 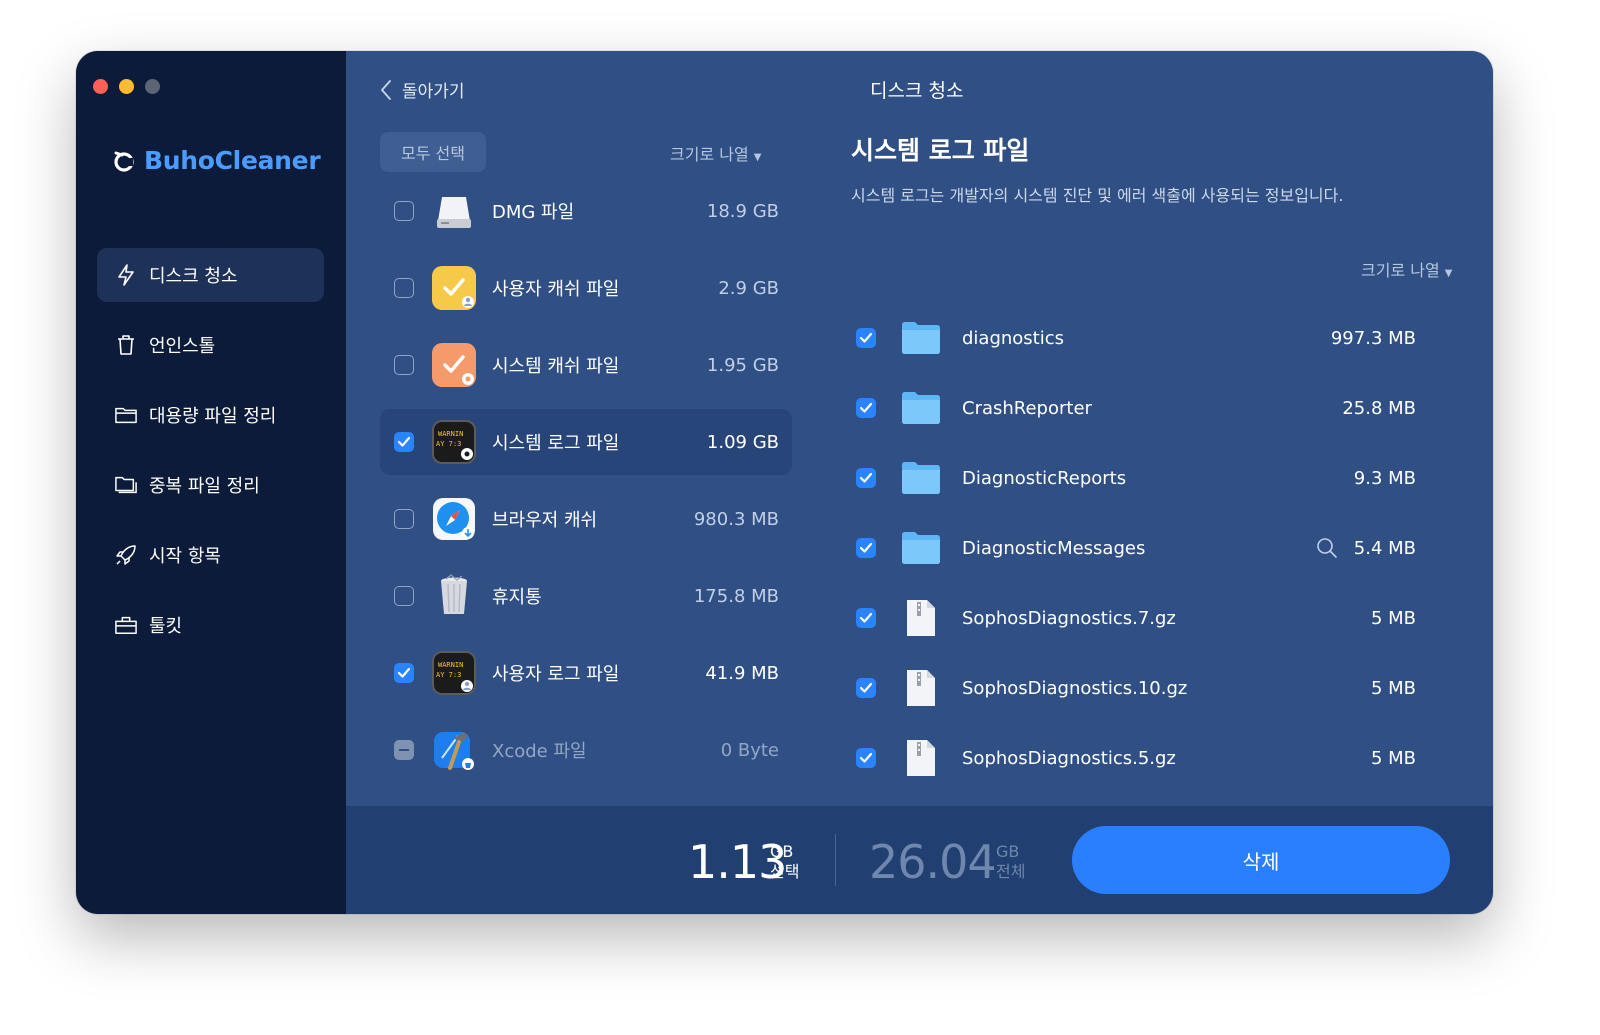 What do you see at coordinates (933, 862) in the screenshot?
I see `total-size-value: 26.04` at bounding box center [933, 862].